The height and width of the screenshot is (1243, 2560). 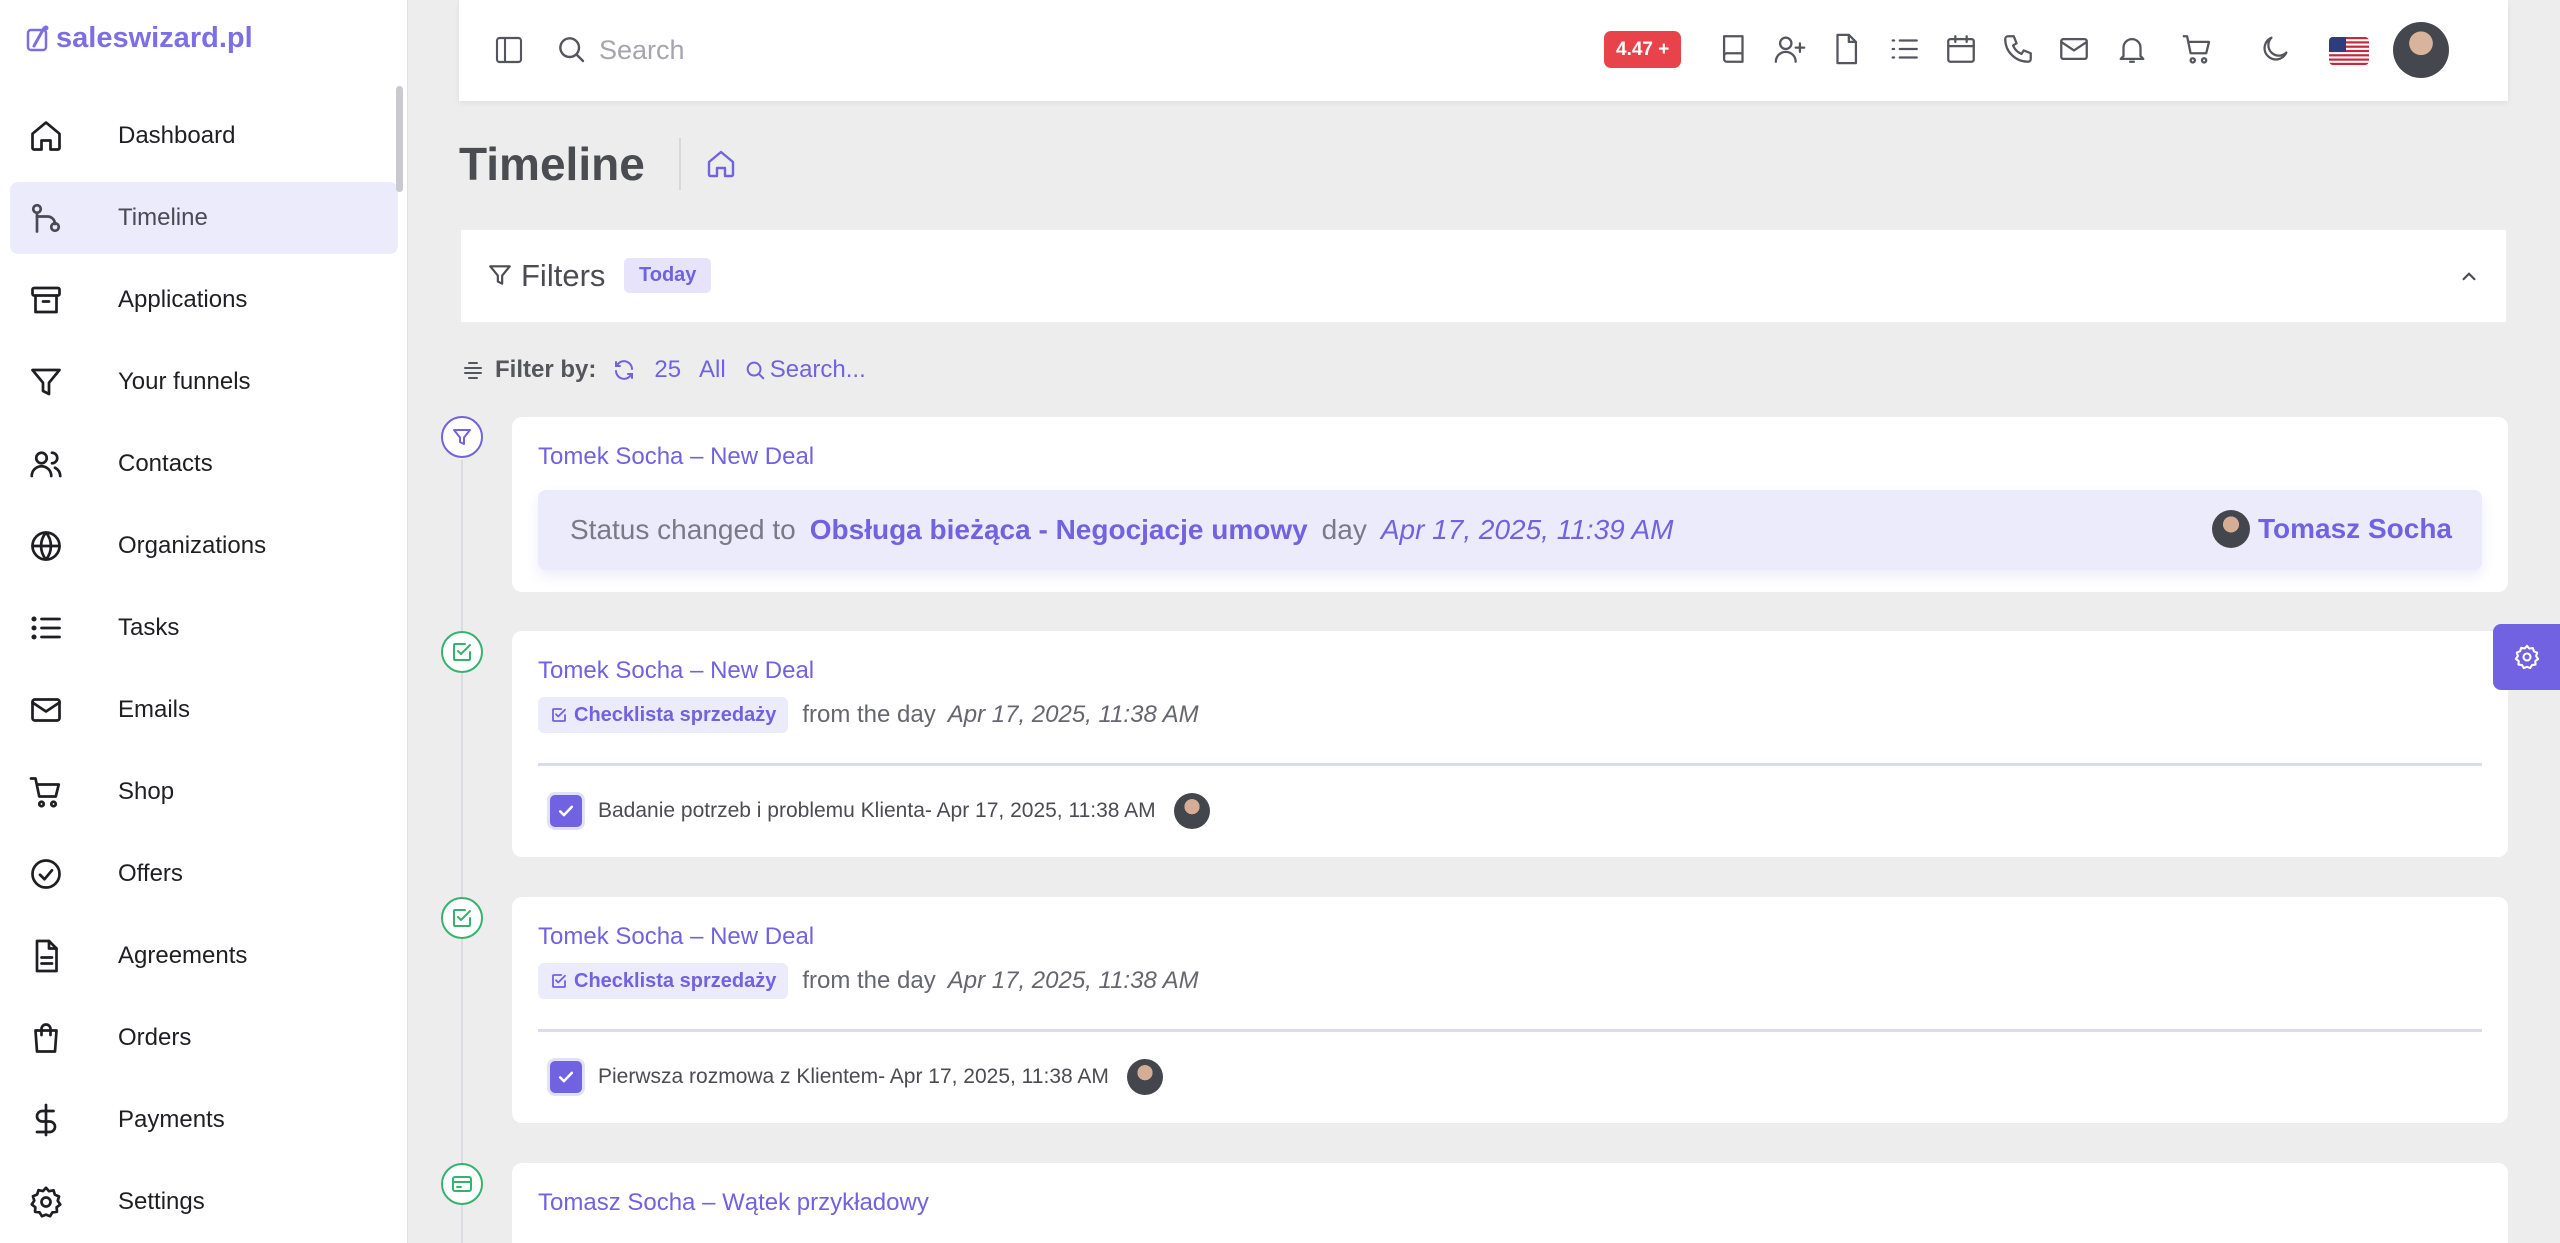 I want to click on git-branch-icon, so click(x=56, y=218).